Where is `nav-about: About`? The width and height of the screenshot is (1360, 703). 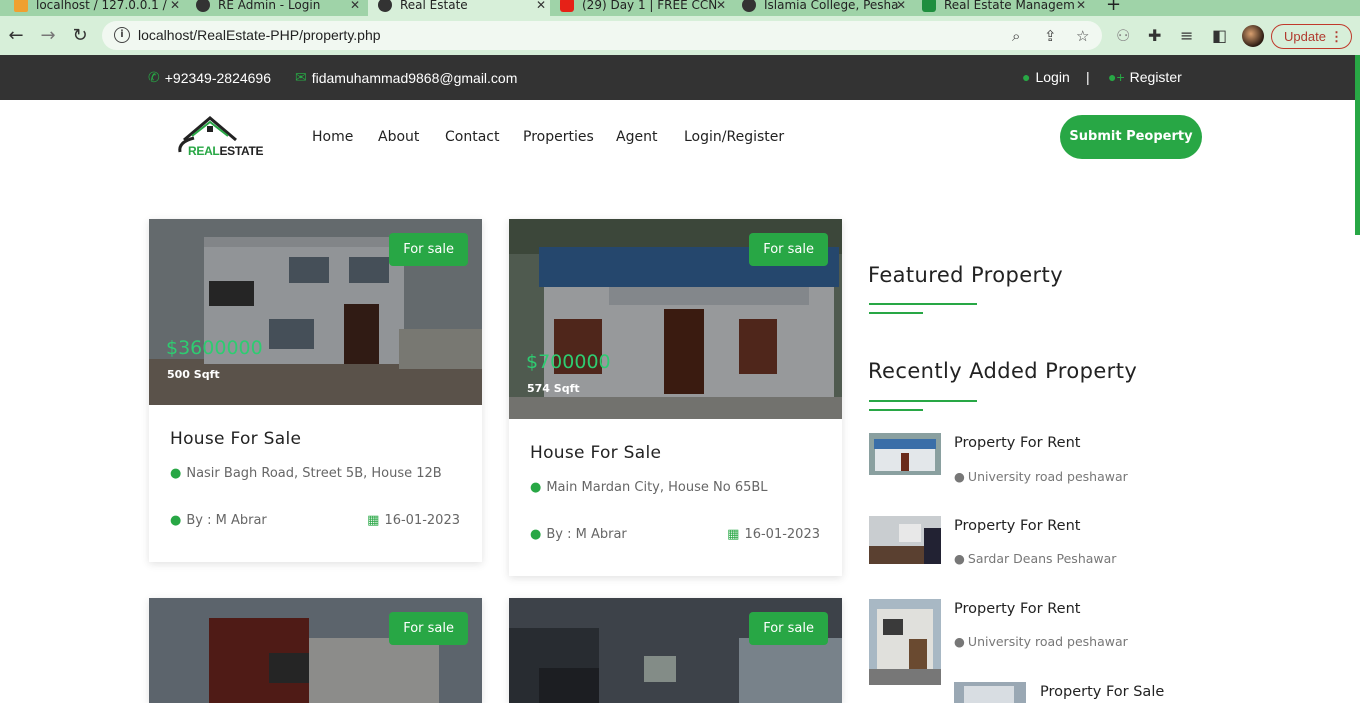
nav-about: About is located at coordinates (398, 137).